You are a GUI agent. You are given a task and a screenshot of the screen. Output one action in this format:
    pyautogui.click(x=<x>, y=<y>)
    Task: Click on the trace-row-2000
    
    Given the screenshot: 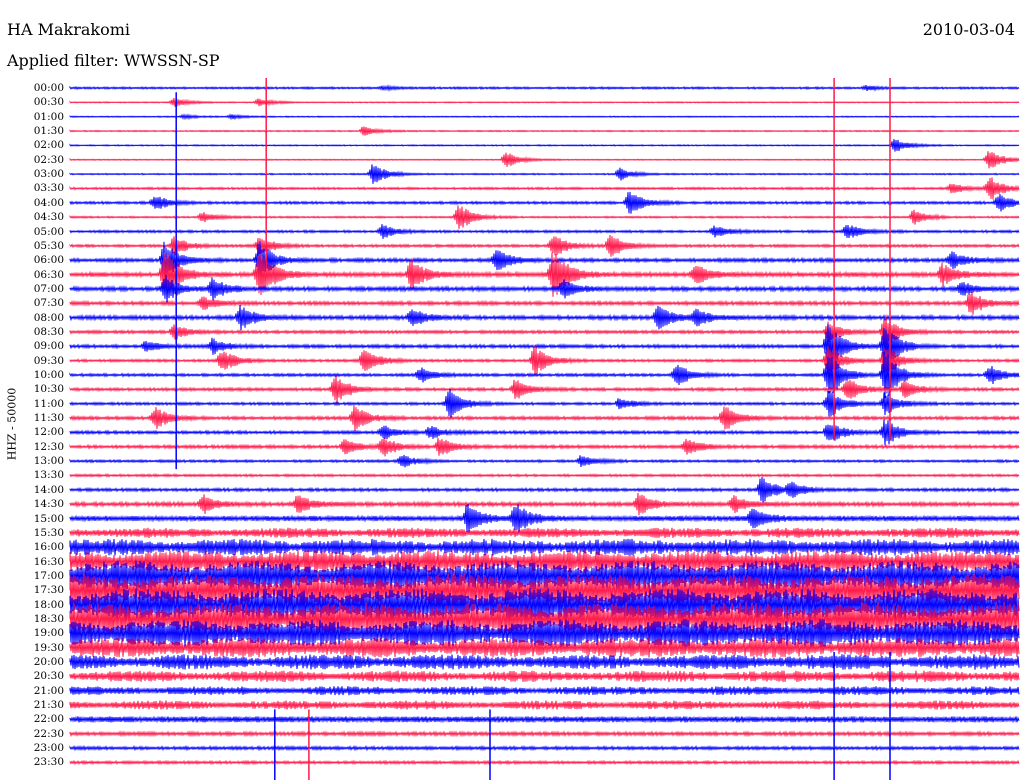 What is the action you would take?
    pyautogui.click(x=544, y=662)
    